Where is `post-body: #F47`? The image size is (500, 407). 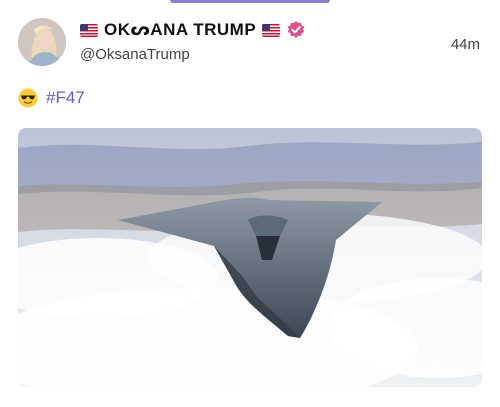 post-body: #F47 is located at coordinates (51, 98).